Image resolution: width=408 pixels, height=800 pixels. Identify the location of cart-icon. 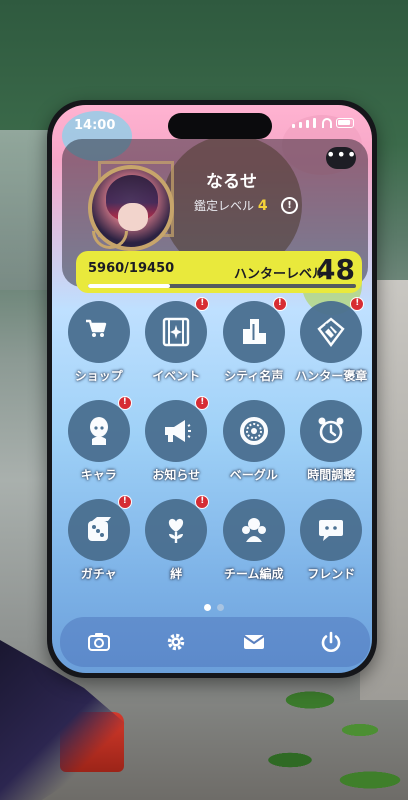
(95, 328).